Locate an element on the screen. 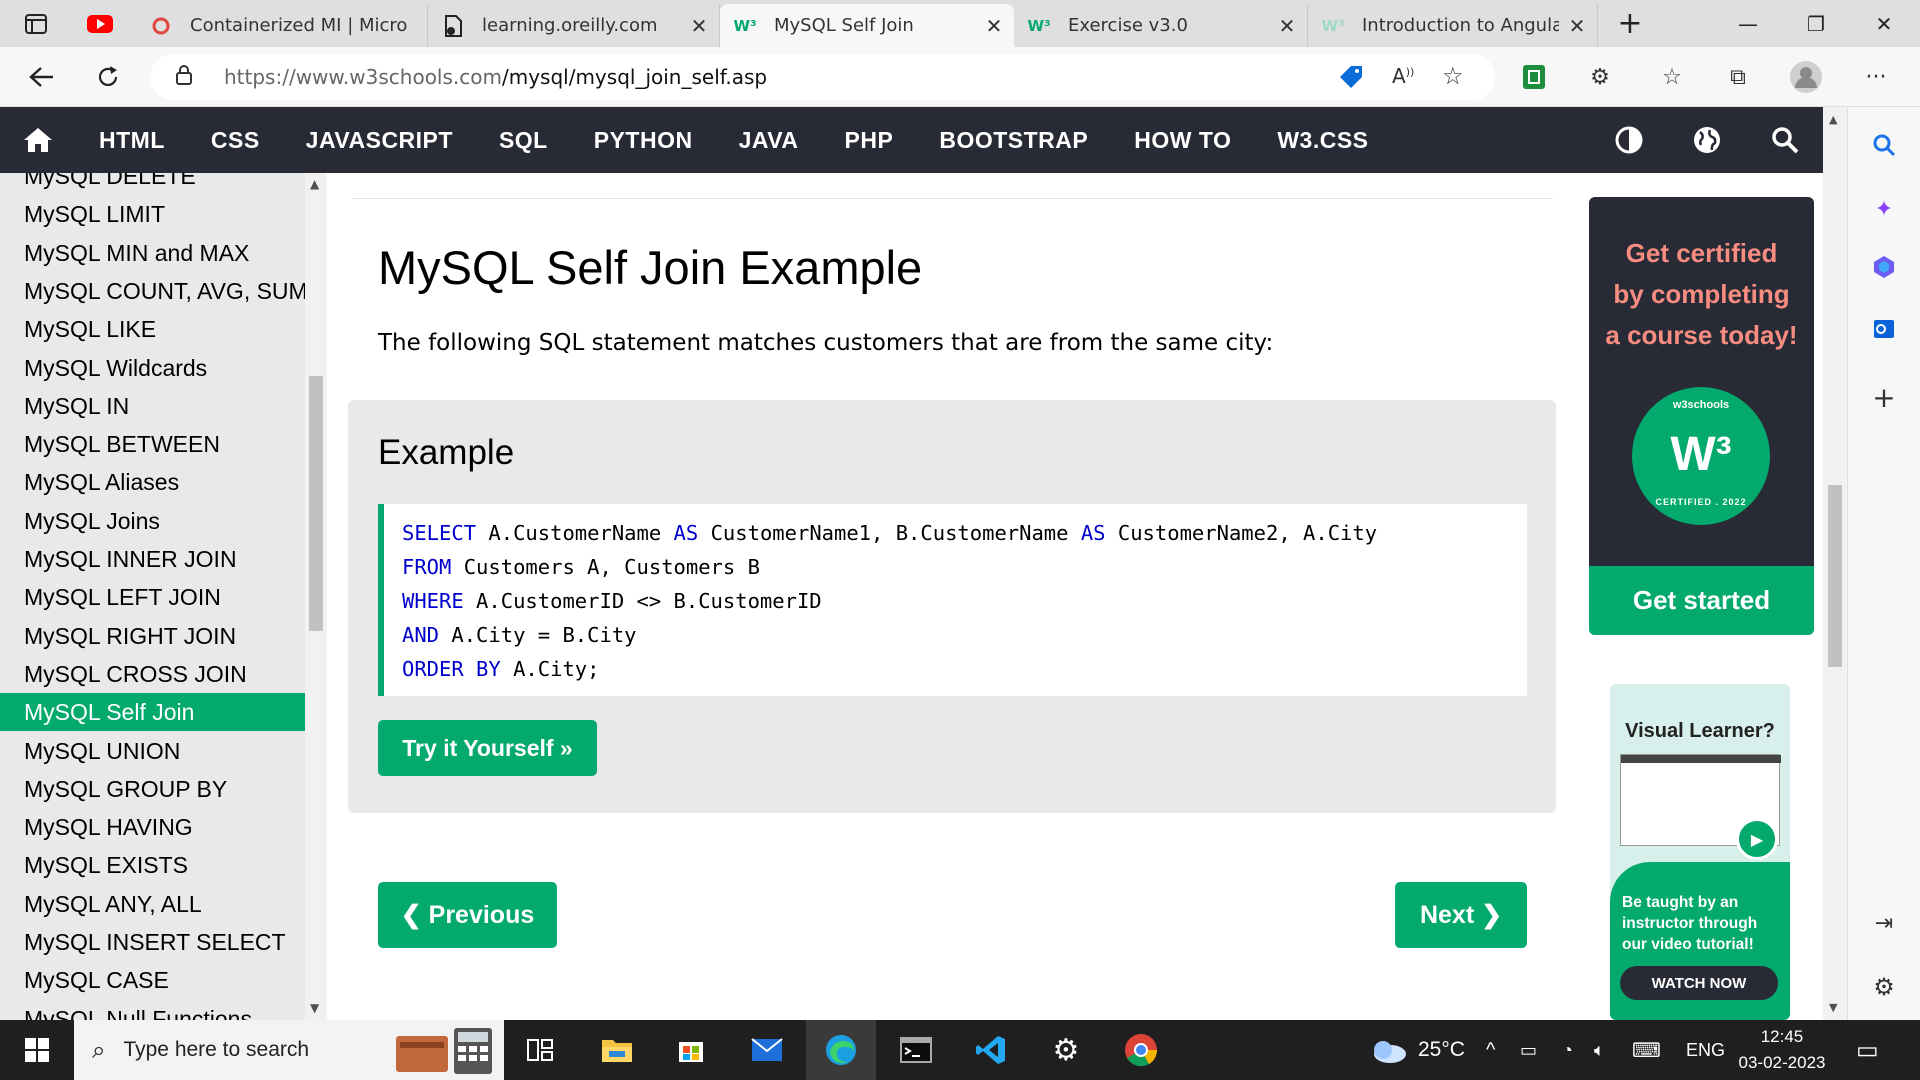 This screenshot has height=1080, width=1920. nav-python: PYTHON is located at coordinates (643, 140).